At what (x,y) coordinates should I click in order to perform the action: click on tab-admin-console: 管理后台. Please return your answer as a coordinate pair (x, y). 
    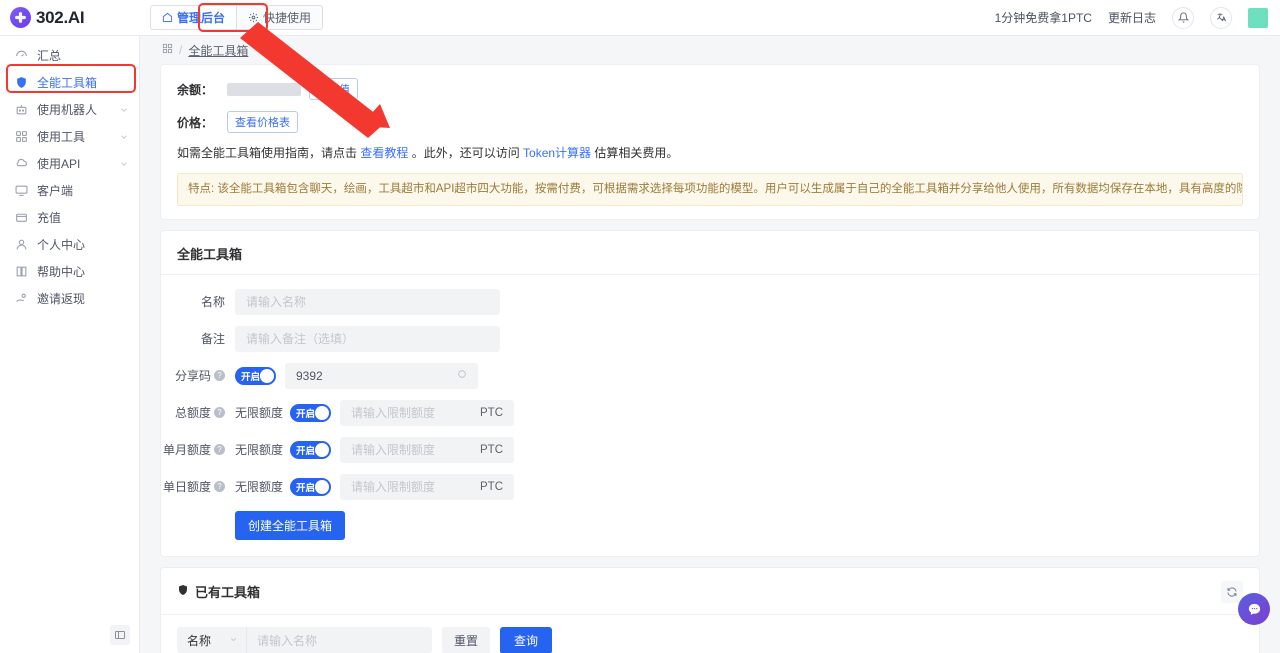
    Looking at the image, I should click on (193, 17).